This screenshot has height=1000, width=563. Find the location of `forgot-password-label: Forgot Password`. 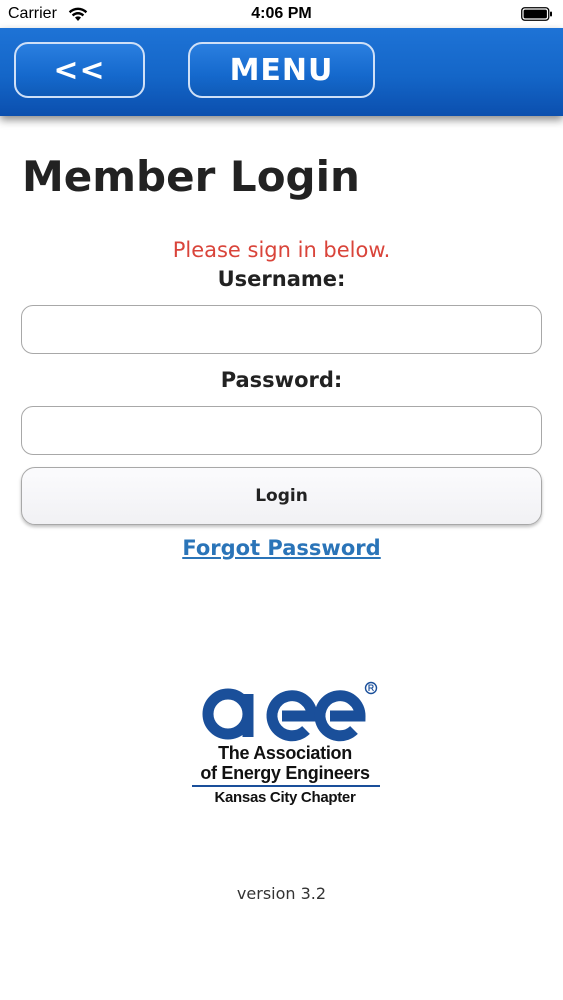

forgot-password-label: Forgot Password is located at coordinates (281, 548).